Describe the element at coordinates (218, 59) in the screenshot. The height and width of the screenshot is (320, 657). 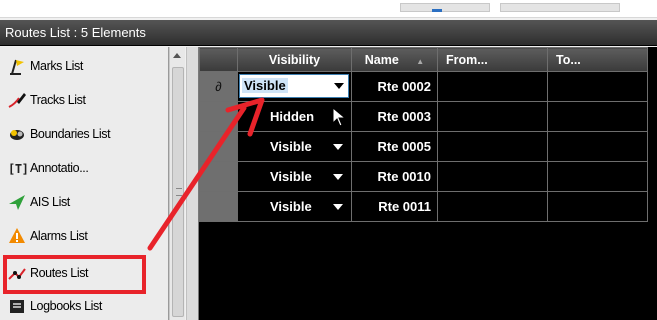
I see `row-header-corner` at that location.